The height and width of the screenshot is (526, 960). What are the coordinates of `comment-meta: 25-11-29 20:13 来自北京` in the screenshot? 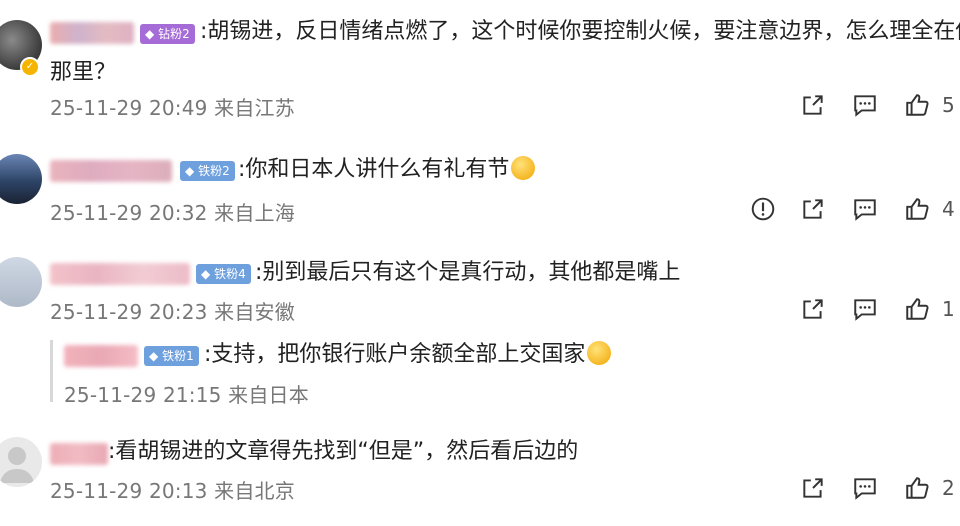 It's located at (172, 491).